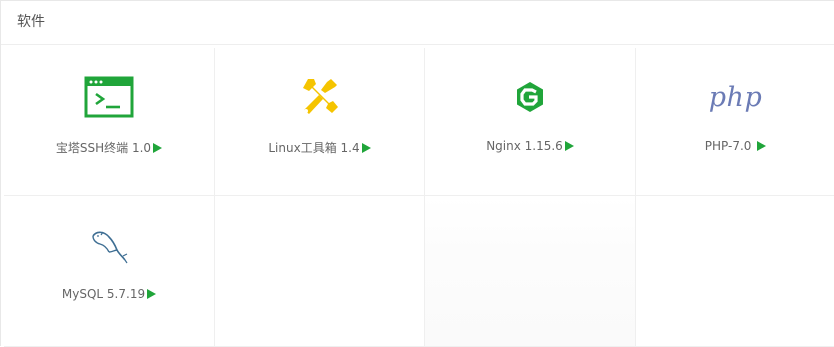 The width and height of the screenshot is (834, 347). I want to click on php-icon: php, so click(735, 97).